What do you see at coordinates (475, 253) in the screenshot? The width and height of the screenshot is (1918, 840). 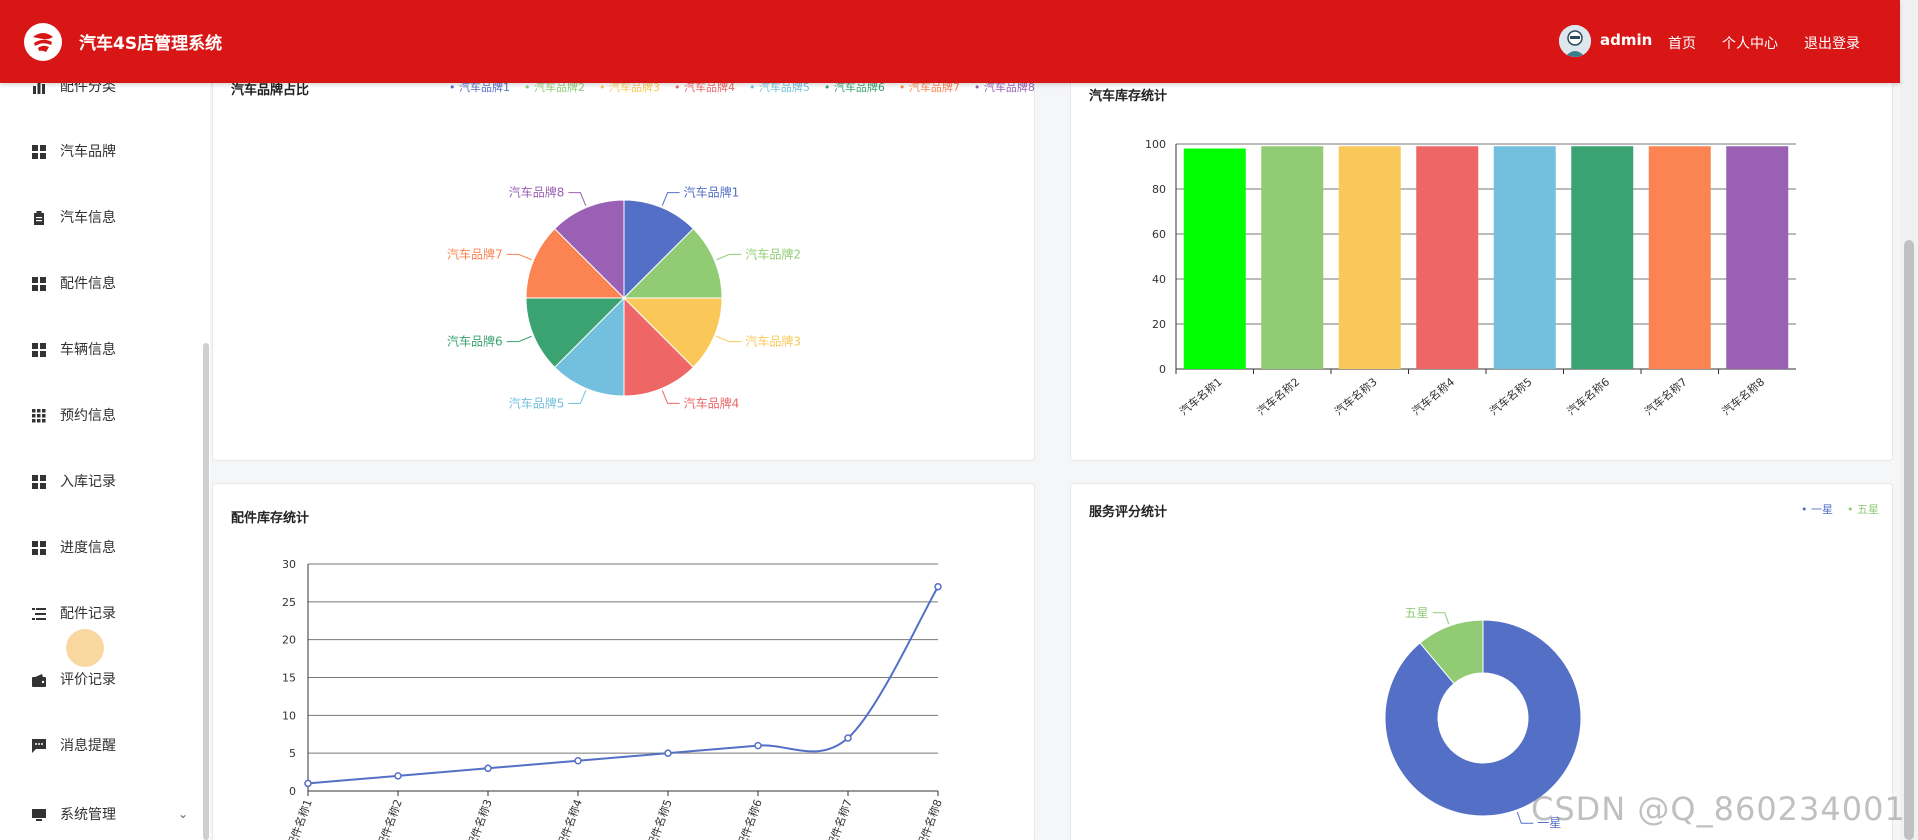 I see `pie-label: 汽车品牌7` at bounding box center [475, 253].